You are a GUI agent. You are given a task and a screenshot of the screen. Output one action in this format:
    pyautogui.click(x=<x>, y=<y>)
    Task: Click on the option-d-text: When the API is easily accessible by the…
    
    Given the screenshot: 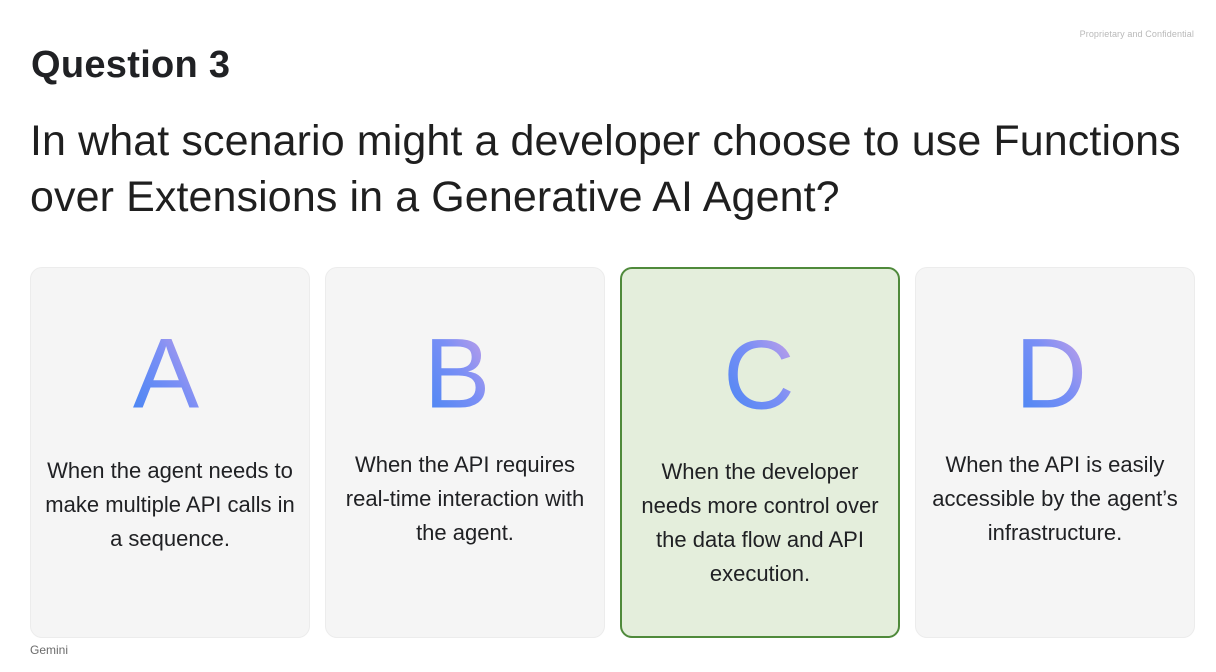 What is the action you would take?
    pyautogui.click(x=1055, y=498)
    